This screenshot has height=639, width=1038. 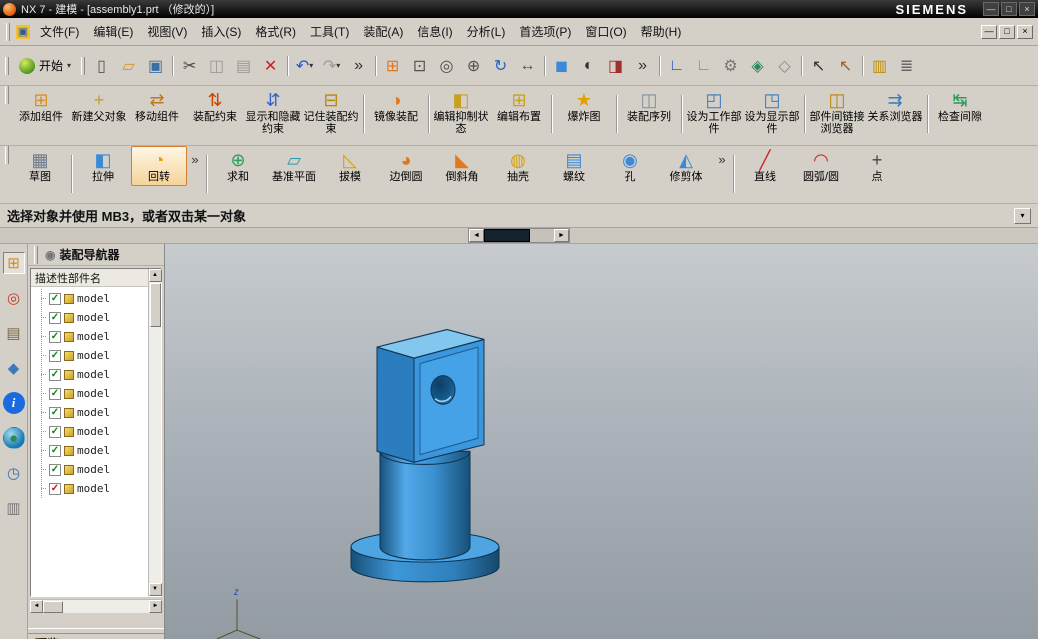 I want to click on assembly-tool-button: ⇅ 装配约束, so click(x=215, y=106).